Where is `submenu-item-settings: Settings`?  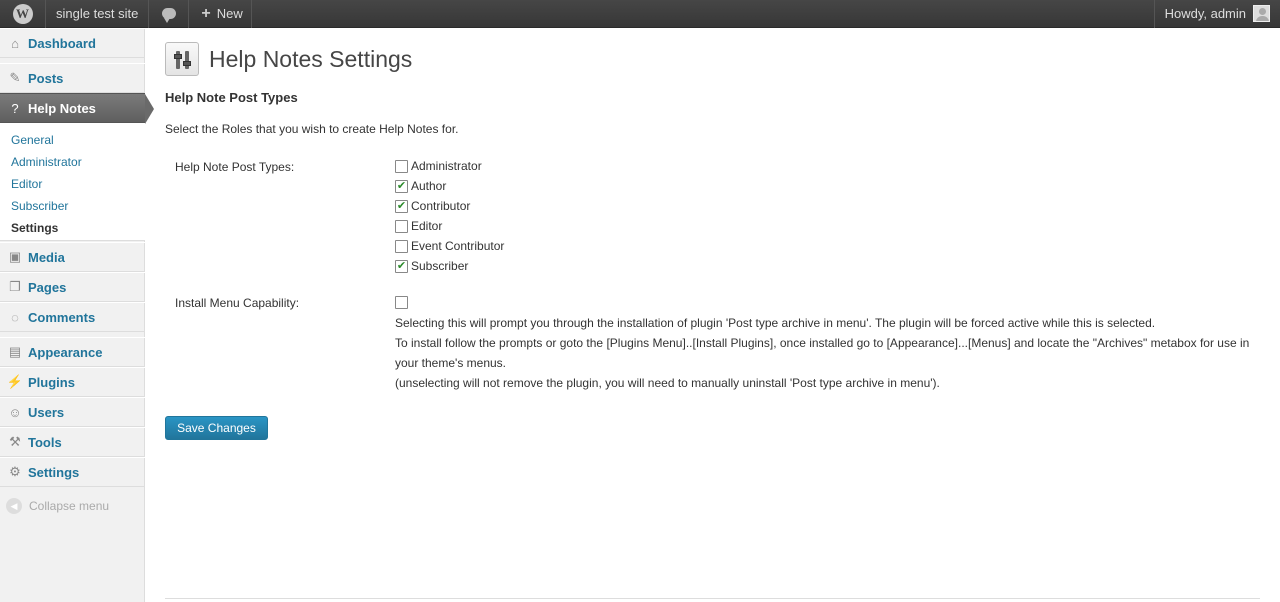 submenu-item-settings: Settings is located at coordinates (72, 228).